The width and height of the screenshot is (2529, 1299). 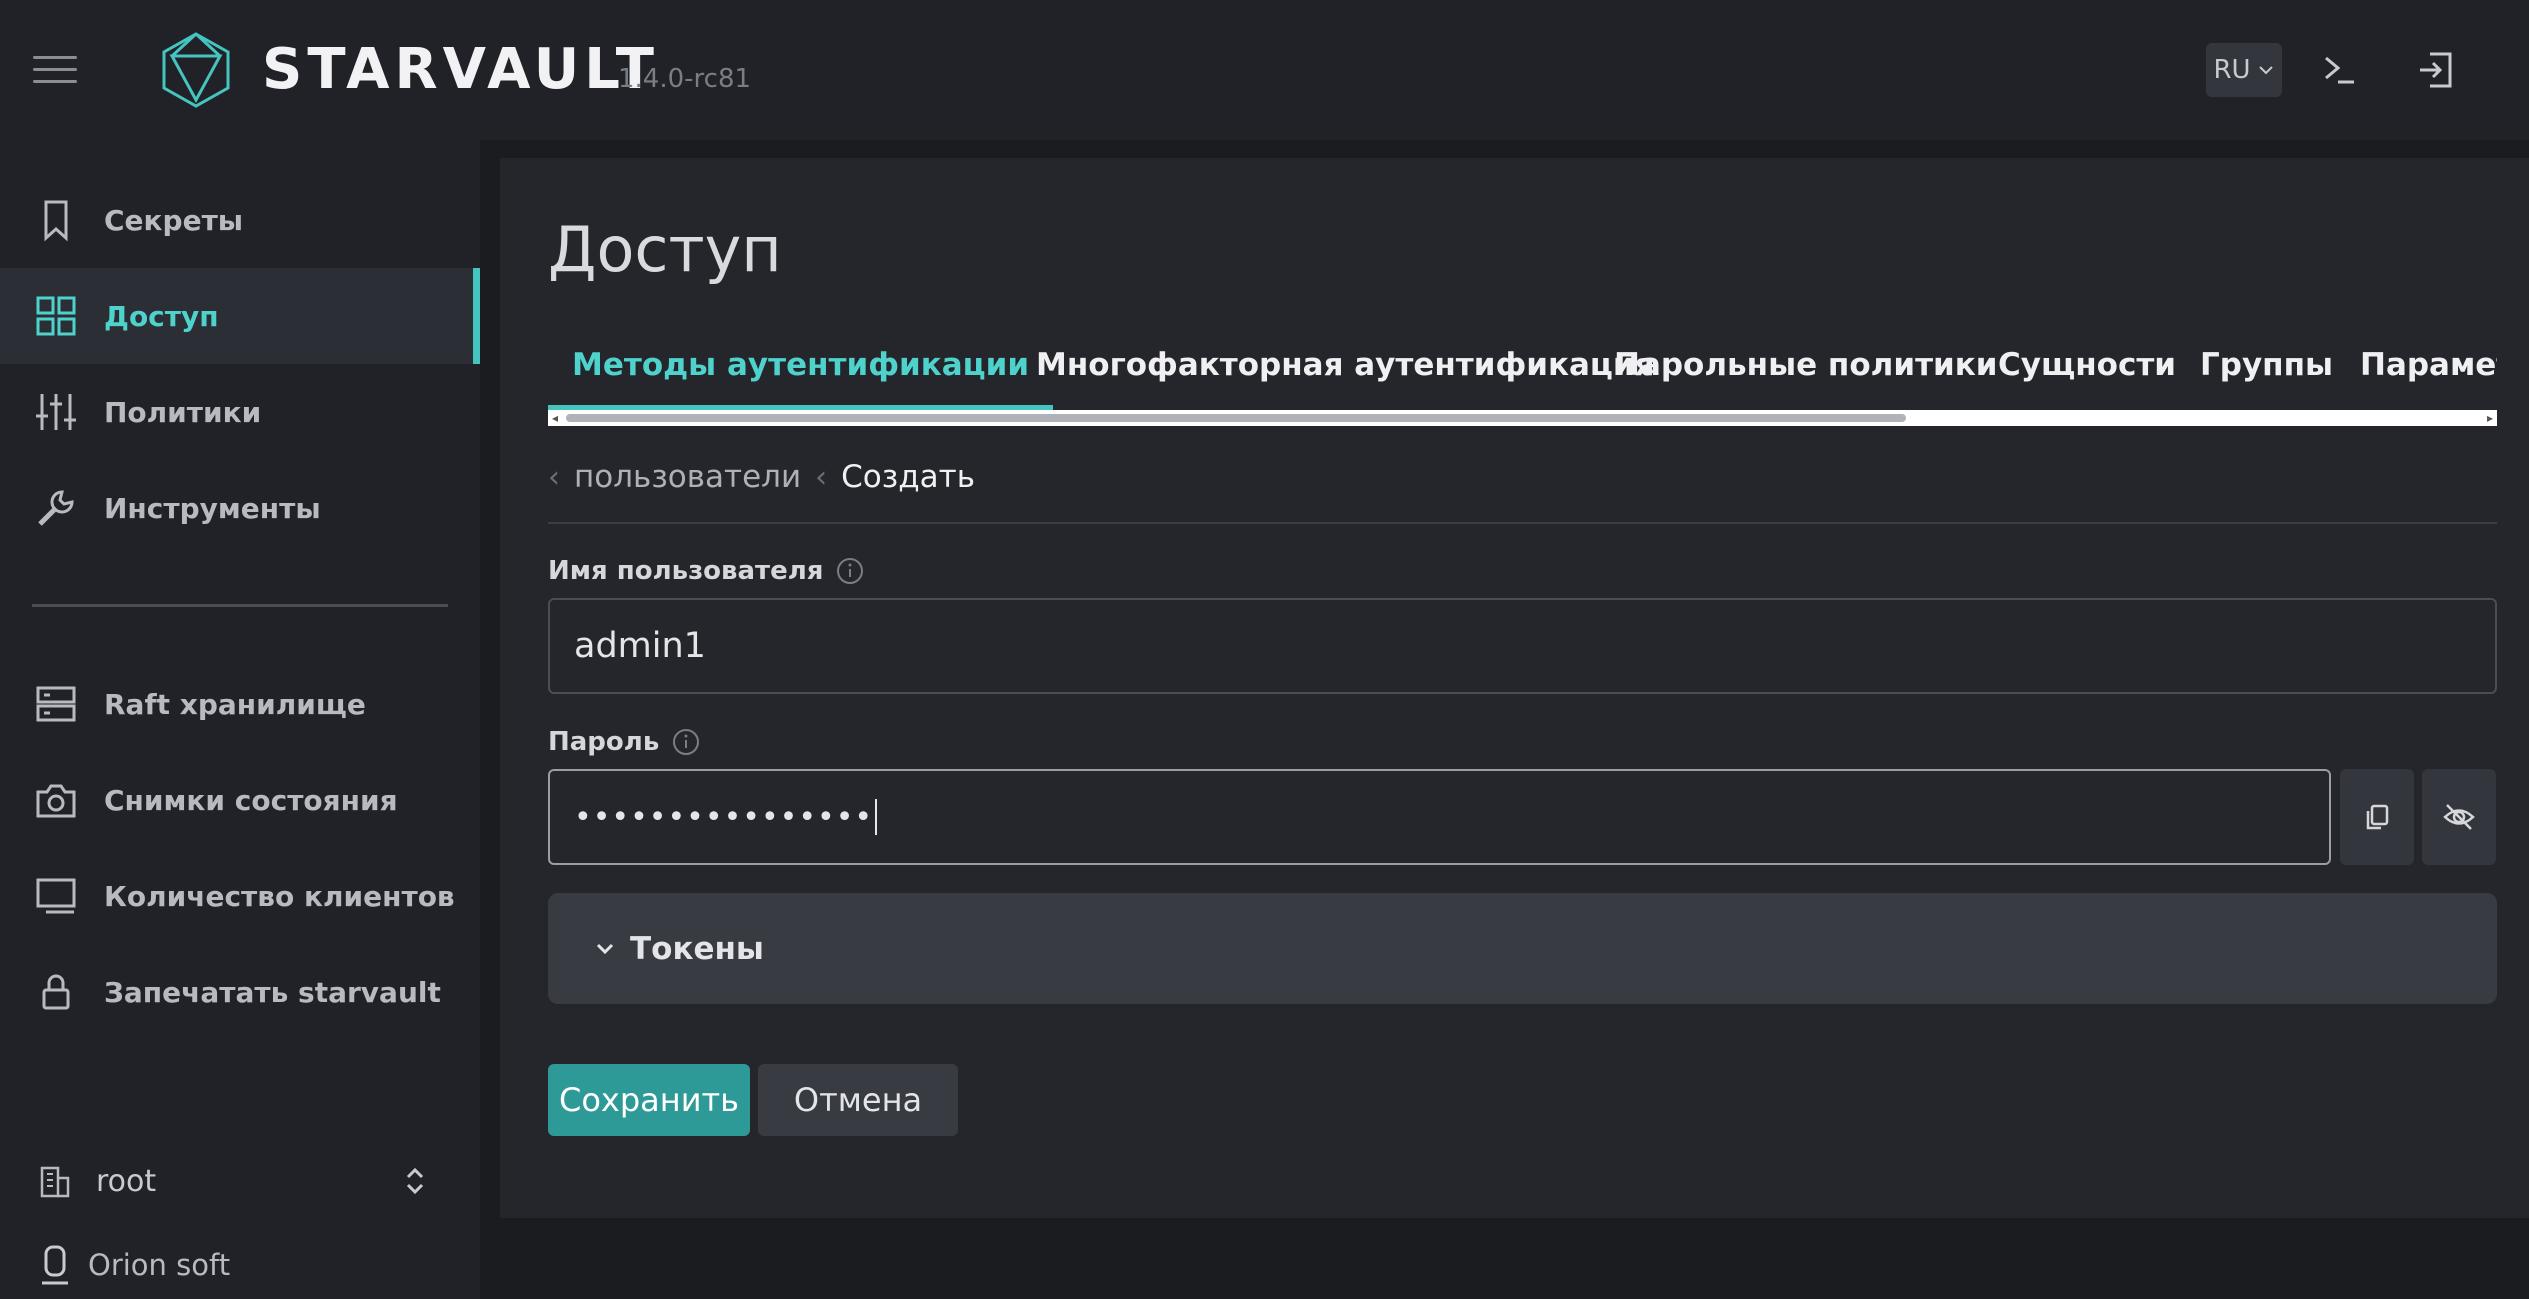 What do you see at coordinates (858, 1100) in the screenshot?
I see `cancel-button: Отмена` at bounding box center [858, 1100].